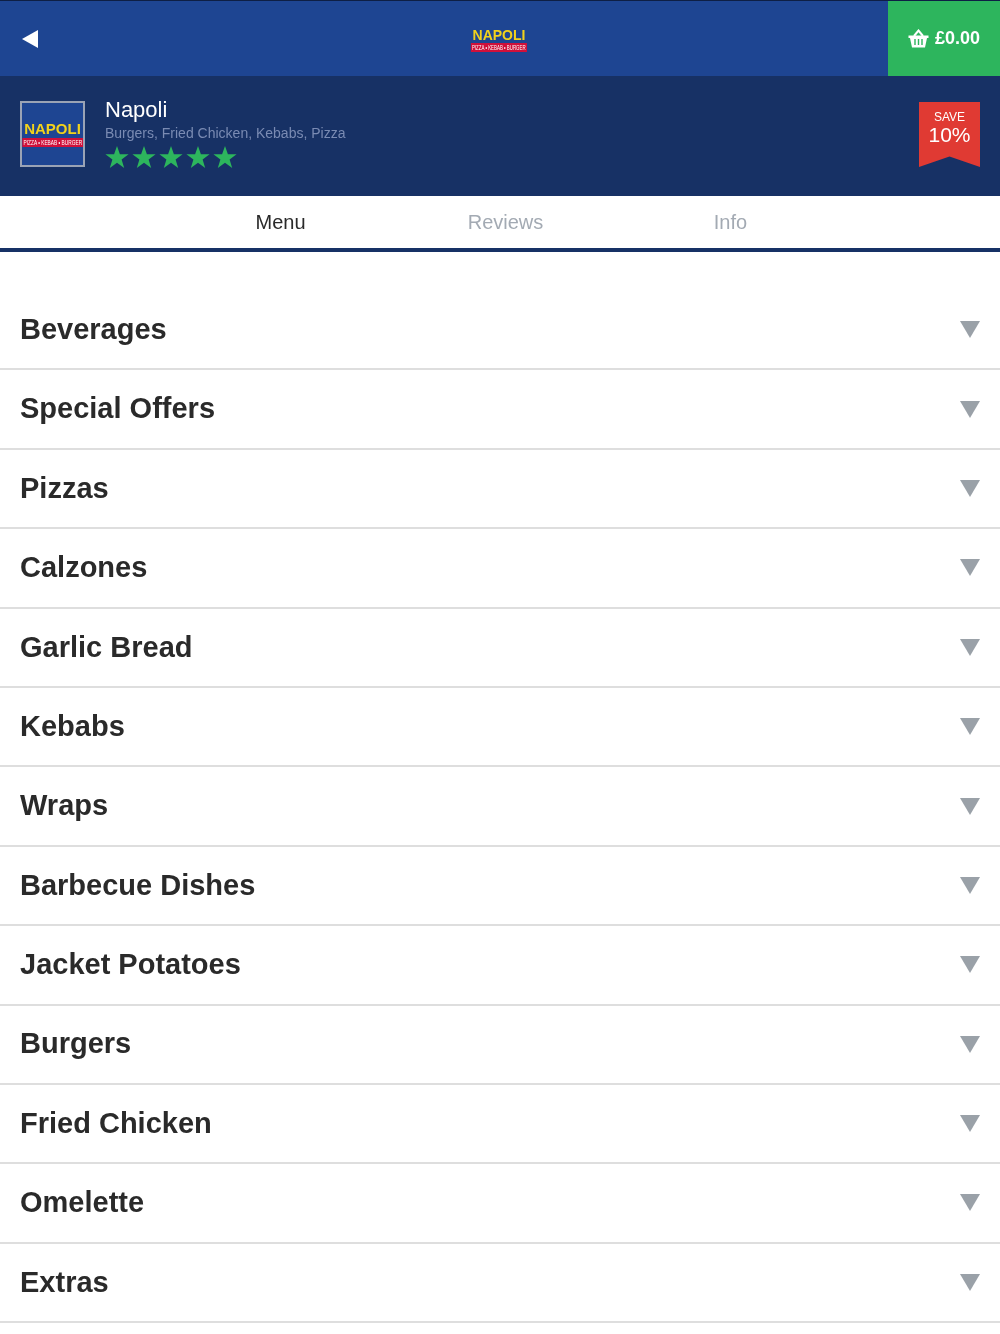  What do you see at coordinates (280, 222) in the screenshot?
I see `tab: Menu` at bounding box center [280, 222].